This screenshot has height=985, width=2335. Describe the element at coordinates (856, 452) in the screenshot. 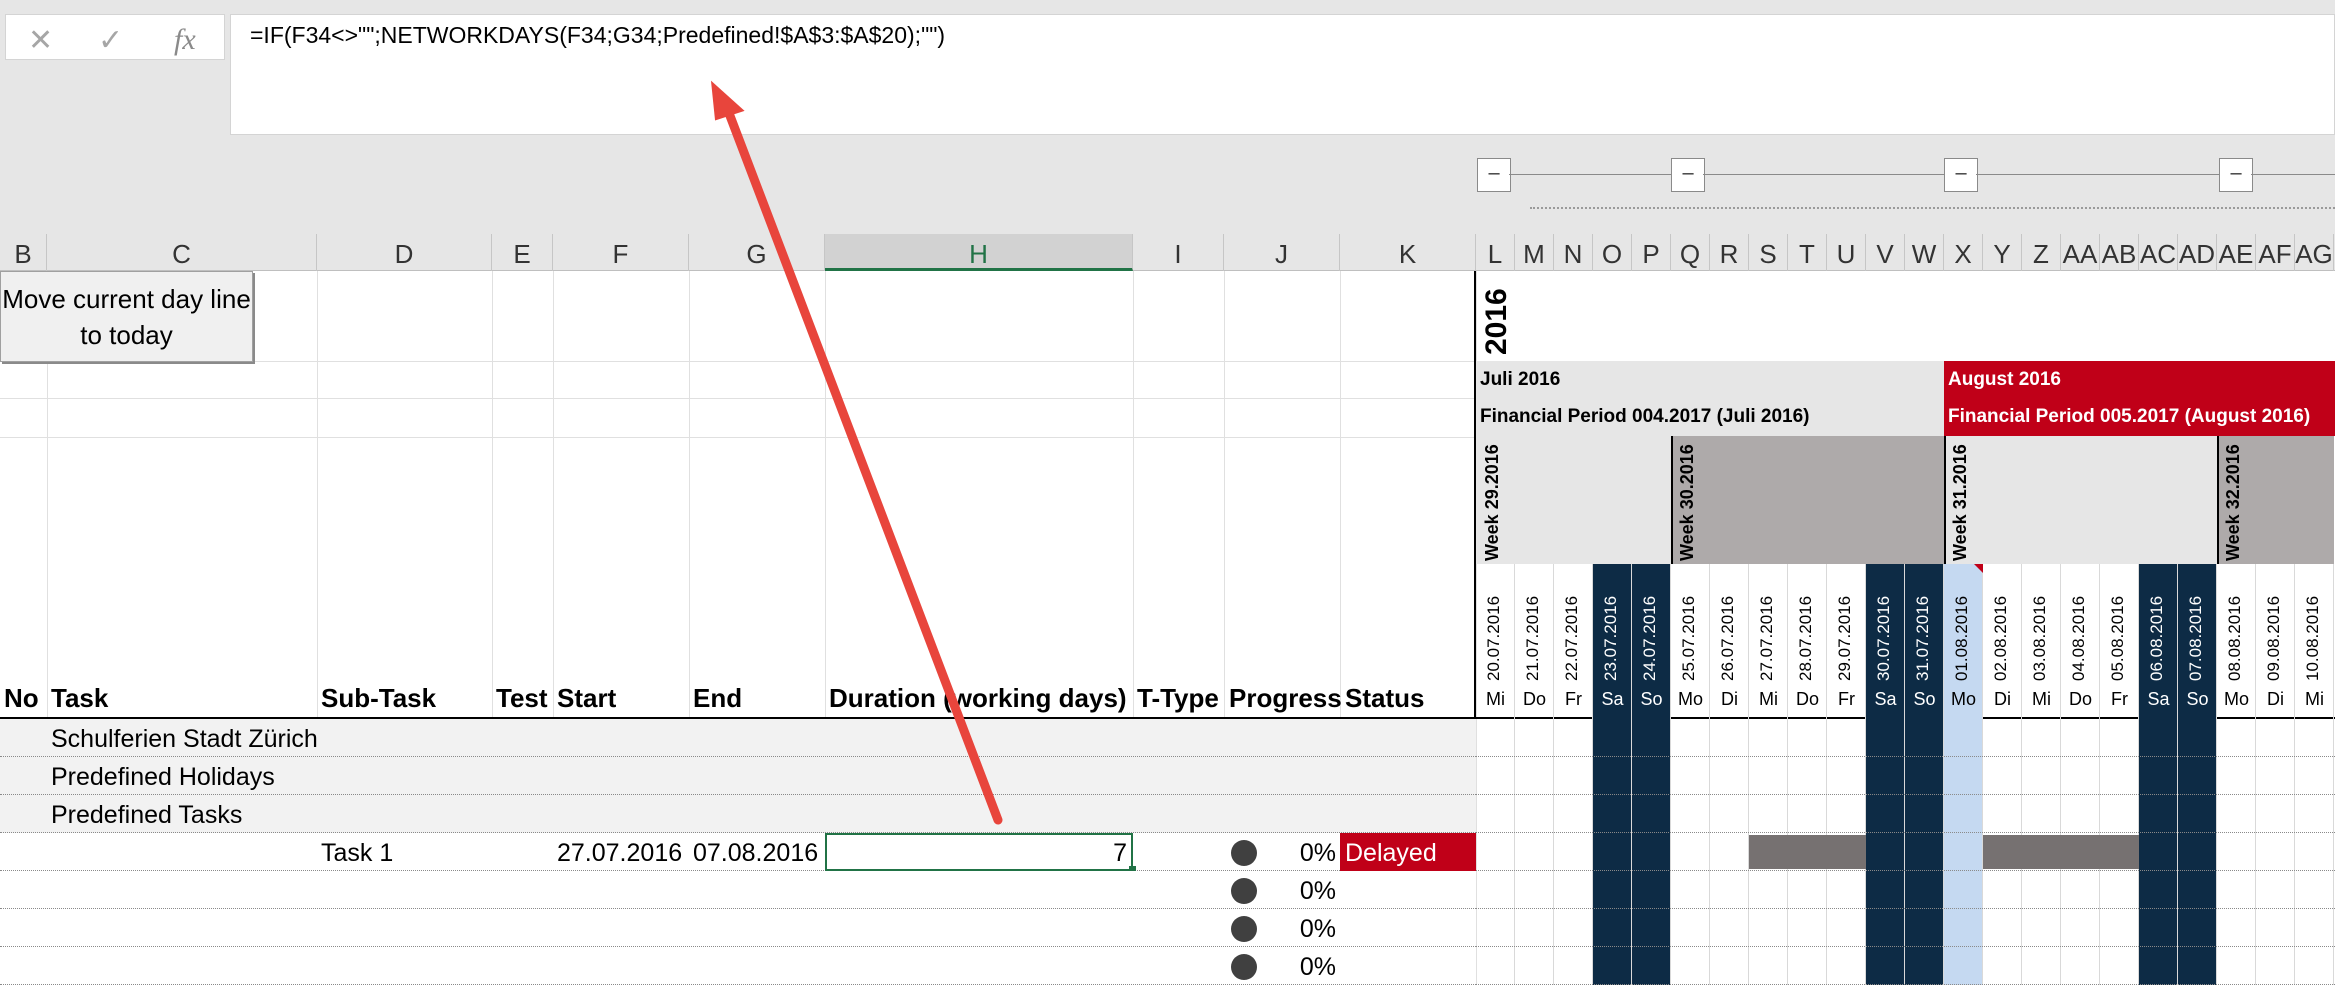

I see `annotation-arrow` at that location.